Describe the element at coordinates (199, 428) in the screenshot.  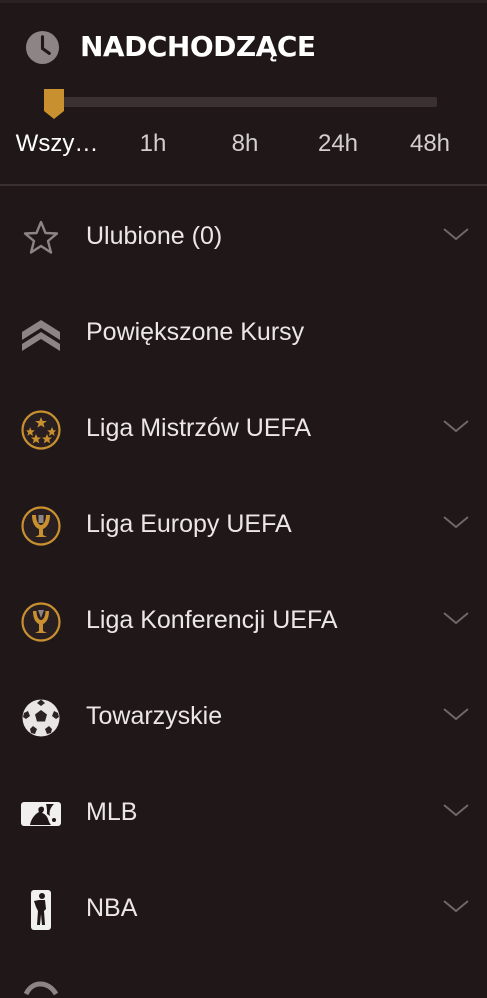
I see `menu-item-label: Liga Mistrzów UEFA` at that location.